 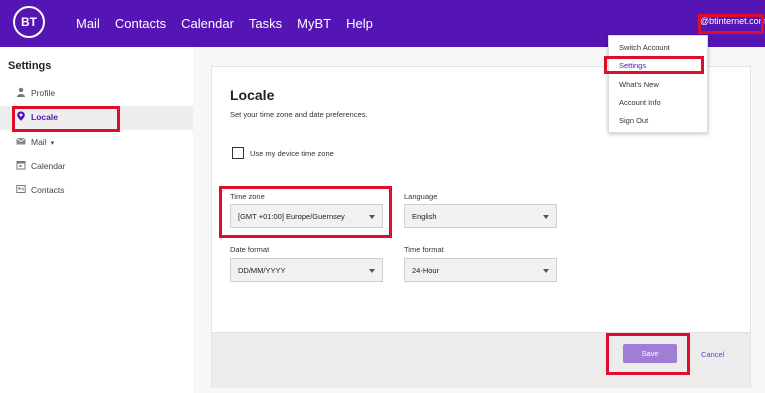 What do you see at coordinates (48, 166) in the screenshot?
I see `sidebar-item-label: Calendar` at bounding box center [48, 166].